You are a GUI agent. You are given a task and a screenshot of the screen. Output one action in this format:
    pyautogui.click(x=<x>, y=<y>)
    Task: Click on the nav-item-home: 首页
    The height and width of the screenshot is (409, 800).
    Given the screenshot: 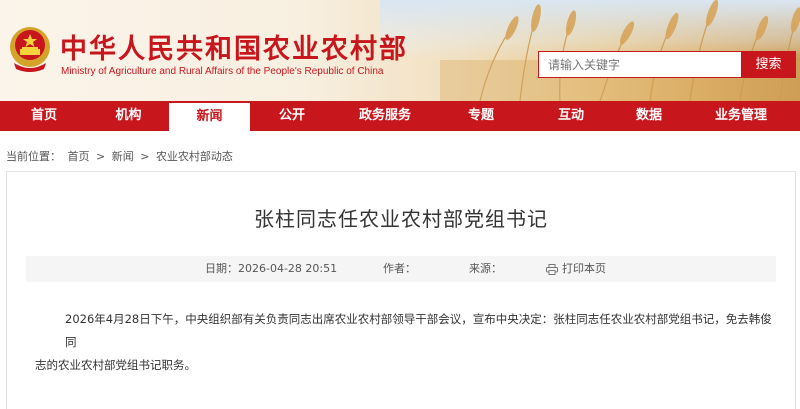 What is the action you would take?
    pyautogui.click(x=44, y=116)
    